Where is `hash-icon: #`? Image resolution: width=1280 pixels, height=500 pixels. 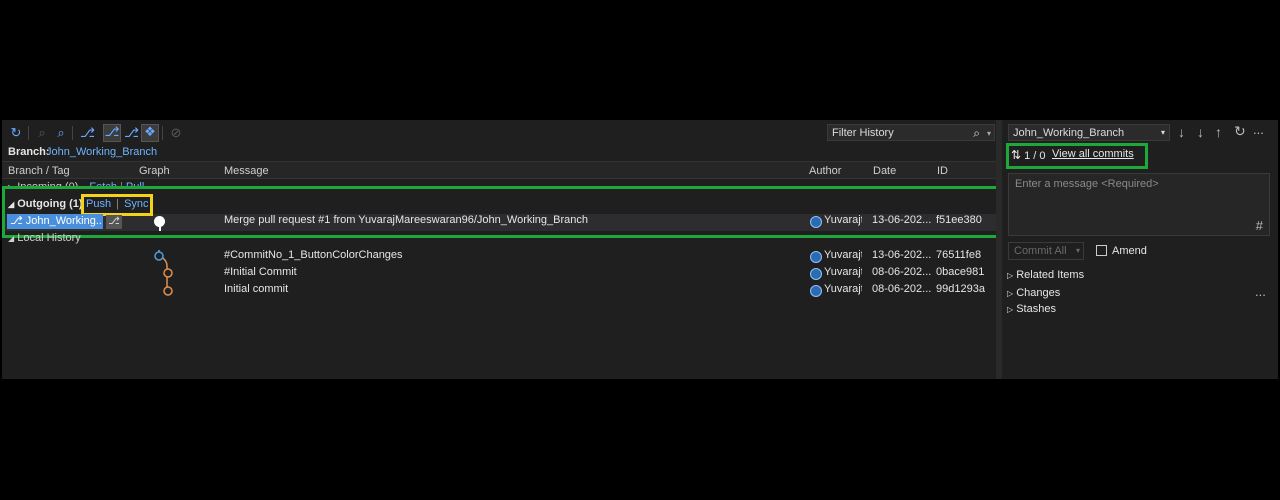
hash-icon: # is located at coordinates (1259, 225).